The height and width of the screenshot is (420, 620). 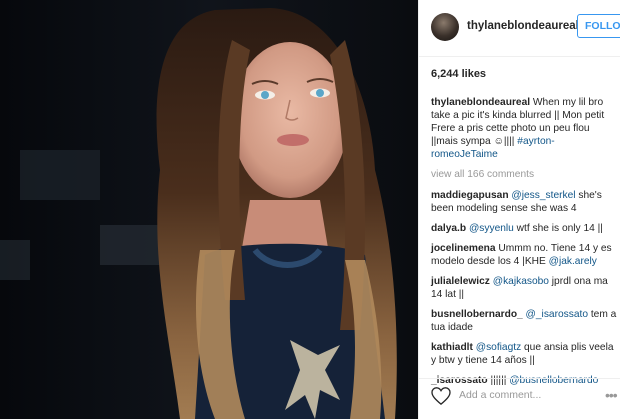 What do you see at coordinates (480, 102) in the screenshot?
I see `caption-username: thylaneblondeaureal` at bounding box center [480, 102].